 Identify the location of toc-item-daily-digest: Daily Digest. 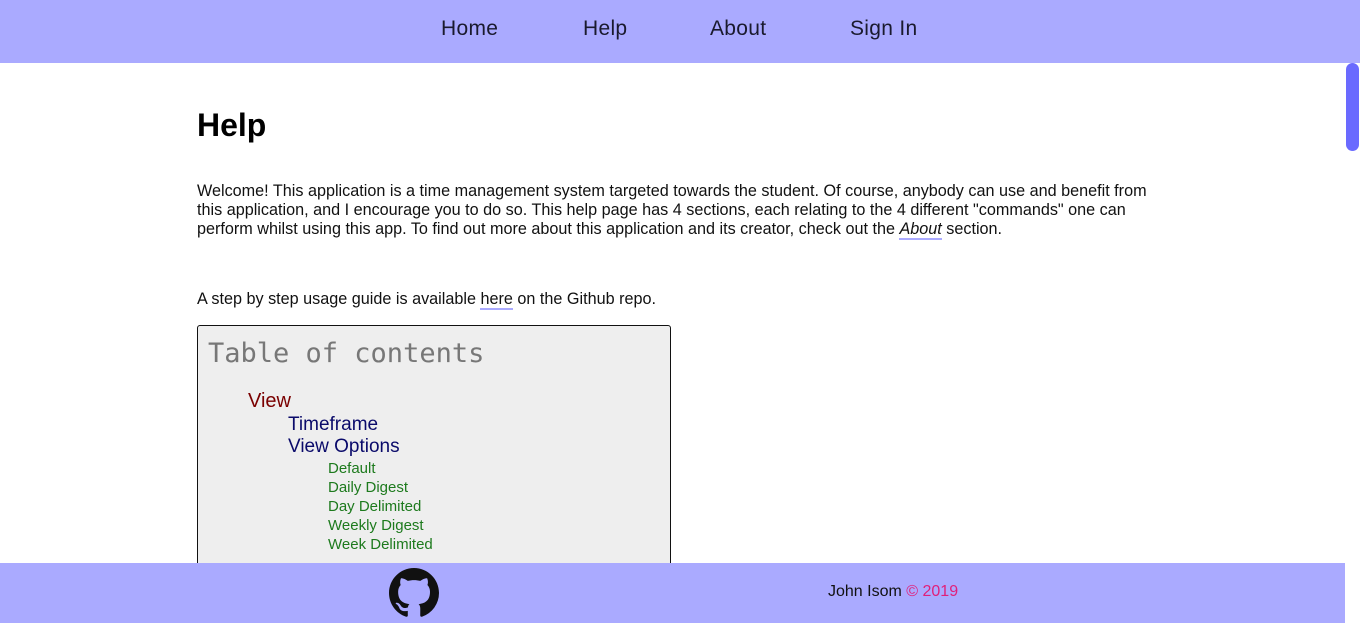
(368, 487).